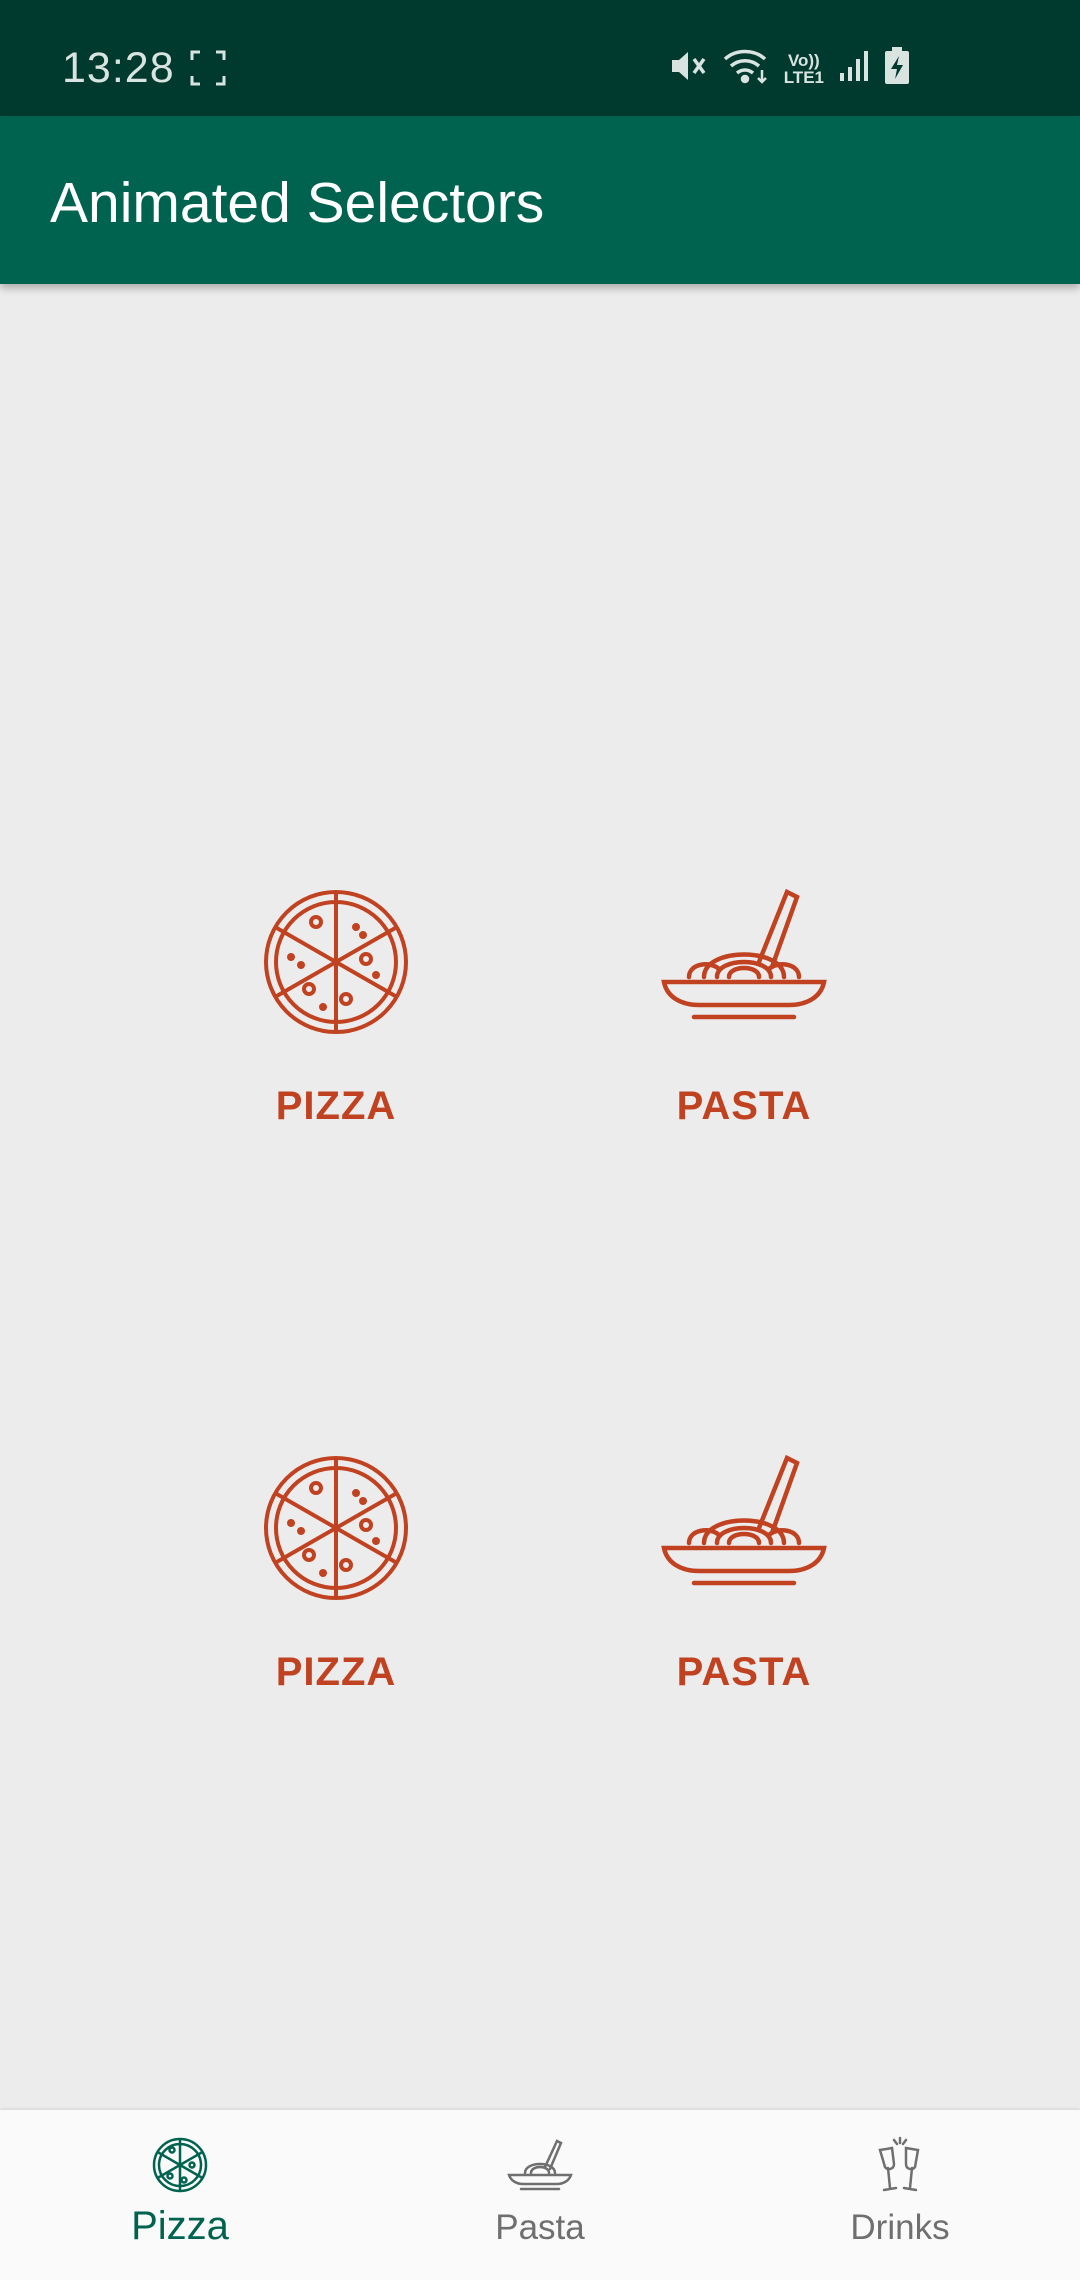 The width and height of the screenshot is (1080, 2280). I want to click on nav-label-pasta: Pasta, so click(540, 2227).